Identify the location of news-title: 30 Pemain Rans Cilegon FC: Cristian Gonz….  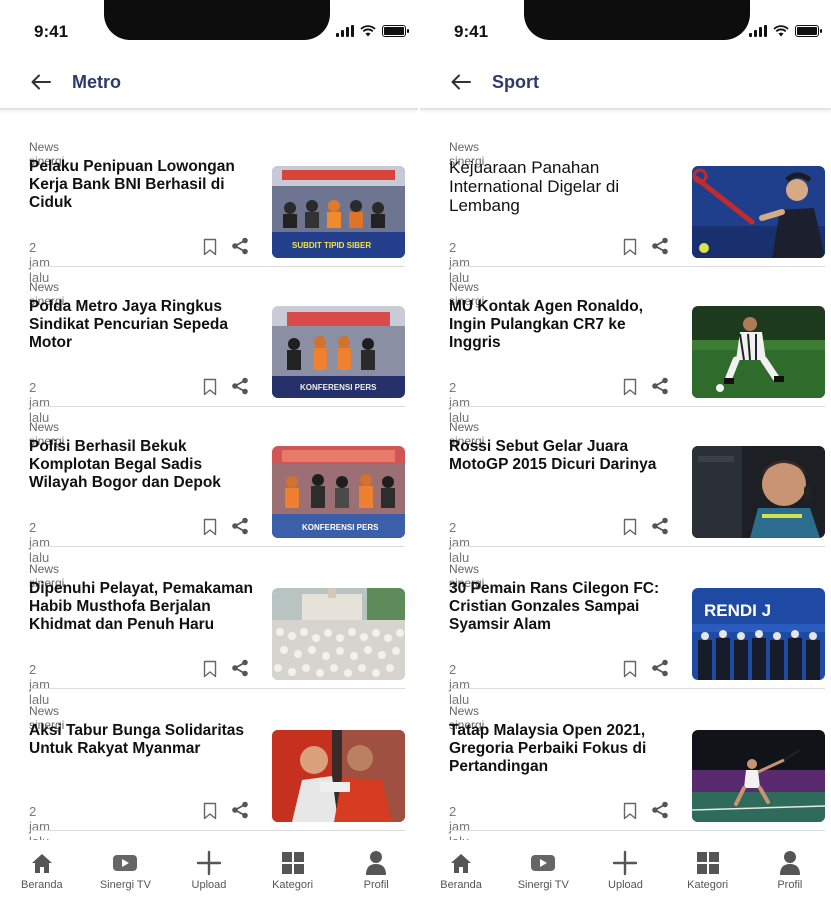
(564, 607).